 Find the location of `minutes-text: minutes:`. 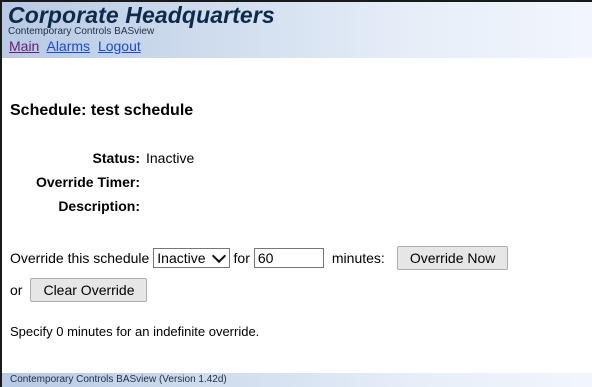

minutes-text: minutes: is located at coordinates (358, 258).